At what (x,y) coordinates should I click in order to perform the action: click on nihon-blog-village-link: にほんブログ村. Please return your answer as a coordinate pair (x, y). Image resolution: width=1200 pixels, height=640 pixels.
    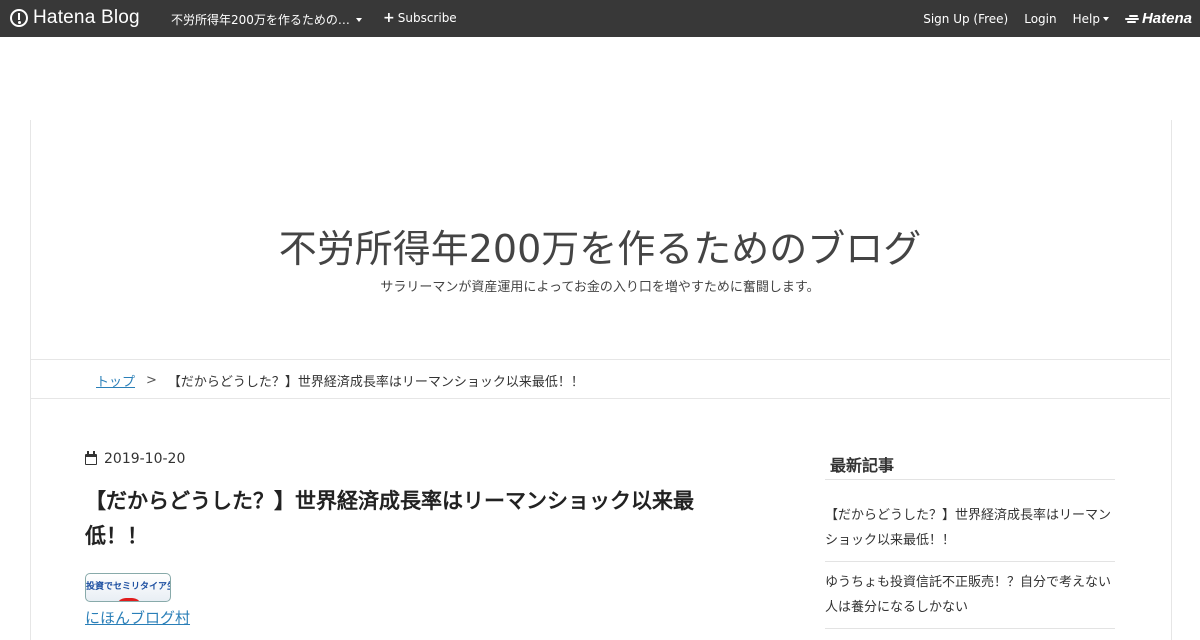
    Looking at the image, I should click on (137, 617).